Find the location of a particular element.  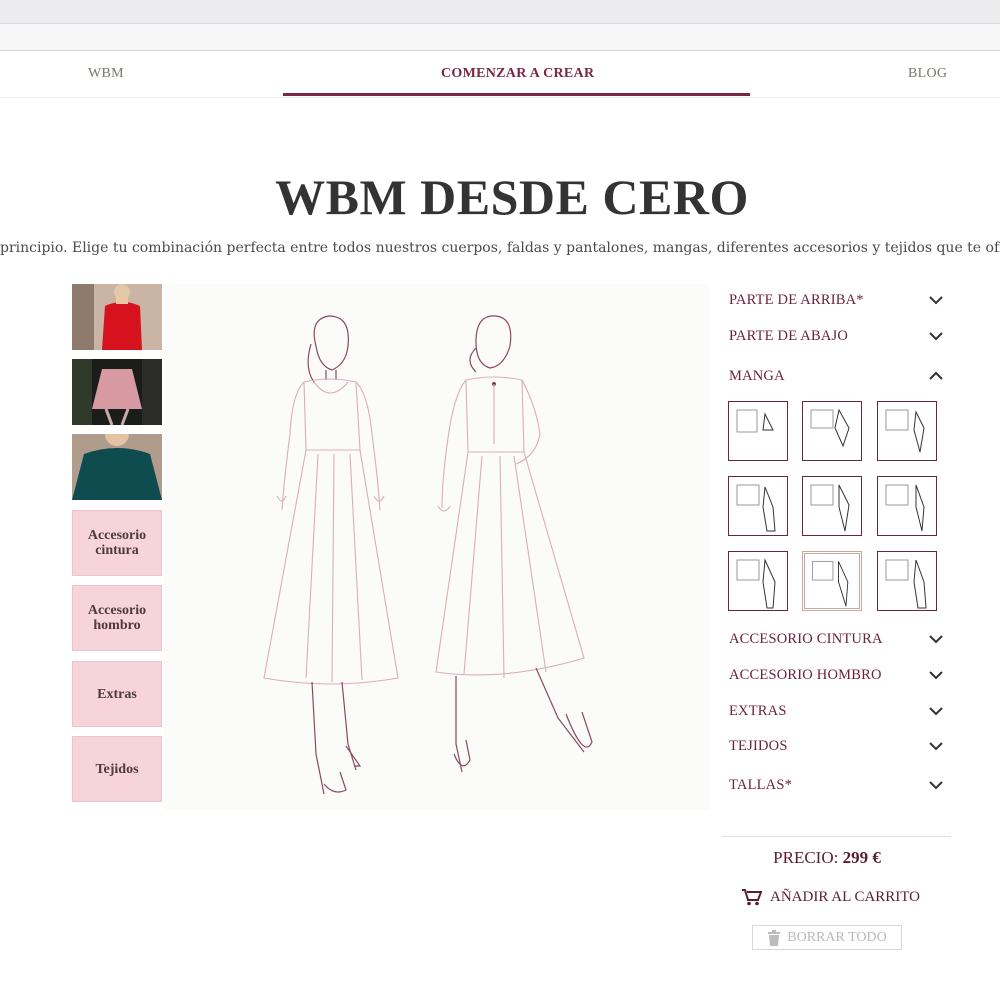

nav-item-comenzar-a-crear: COMENZAR A CREAR is located at coordinates (517, 74).